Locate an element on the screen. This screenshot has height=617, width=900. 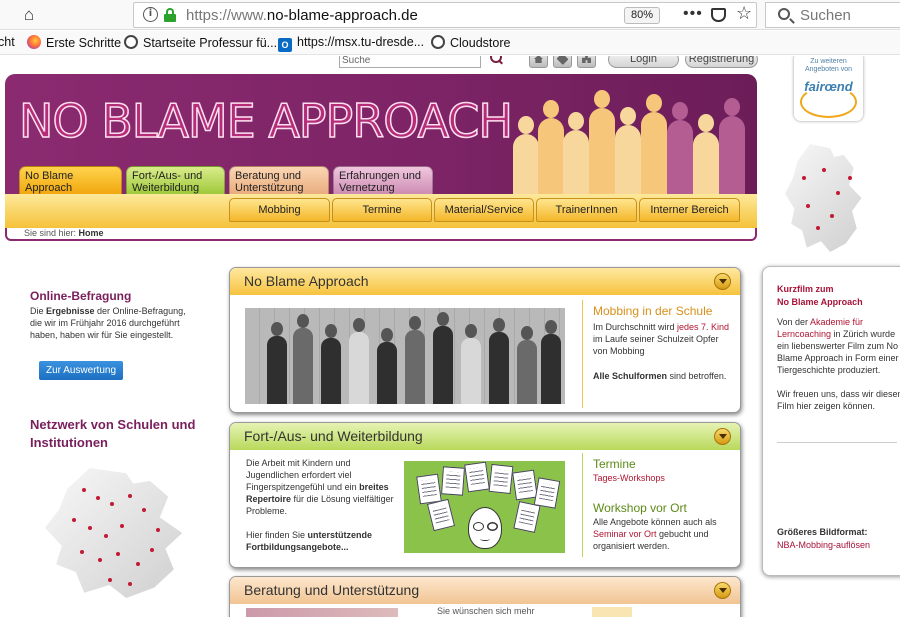
person-glasses-icon is located at coordinates (485, 528).